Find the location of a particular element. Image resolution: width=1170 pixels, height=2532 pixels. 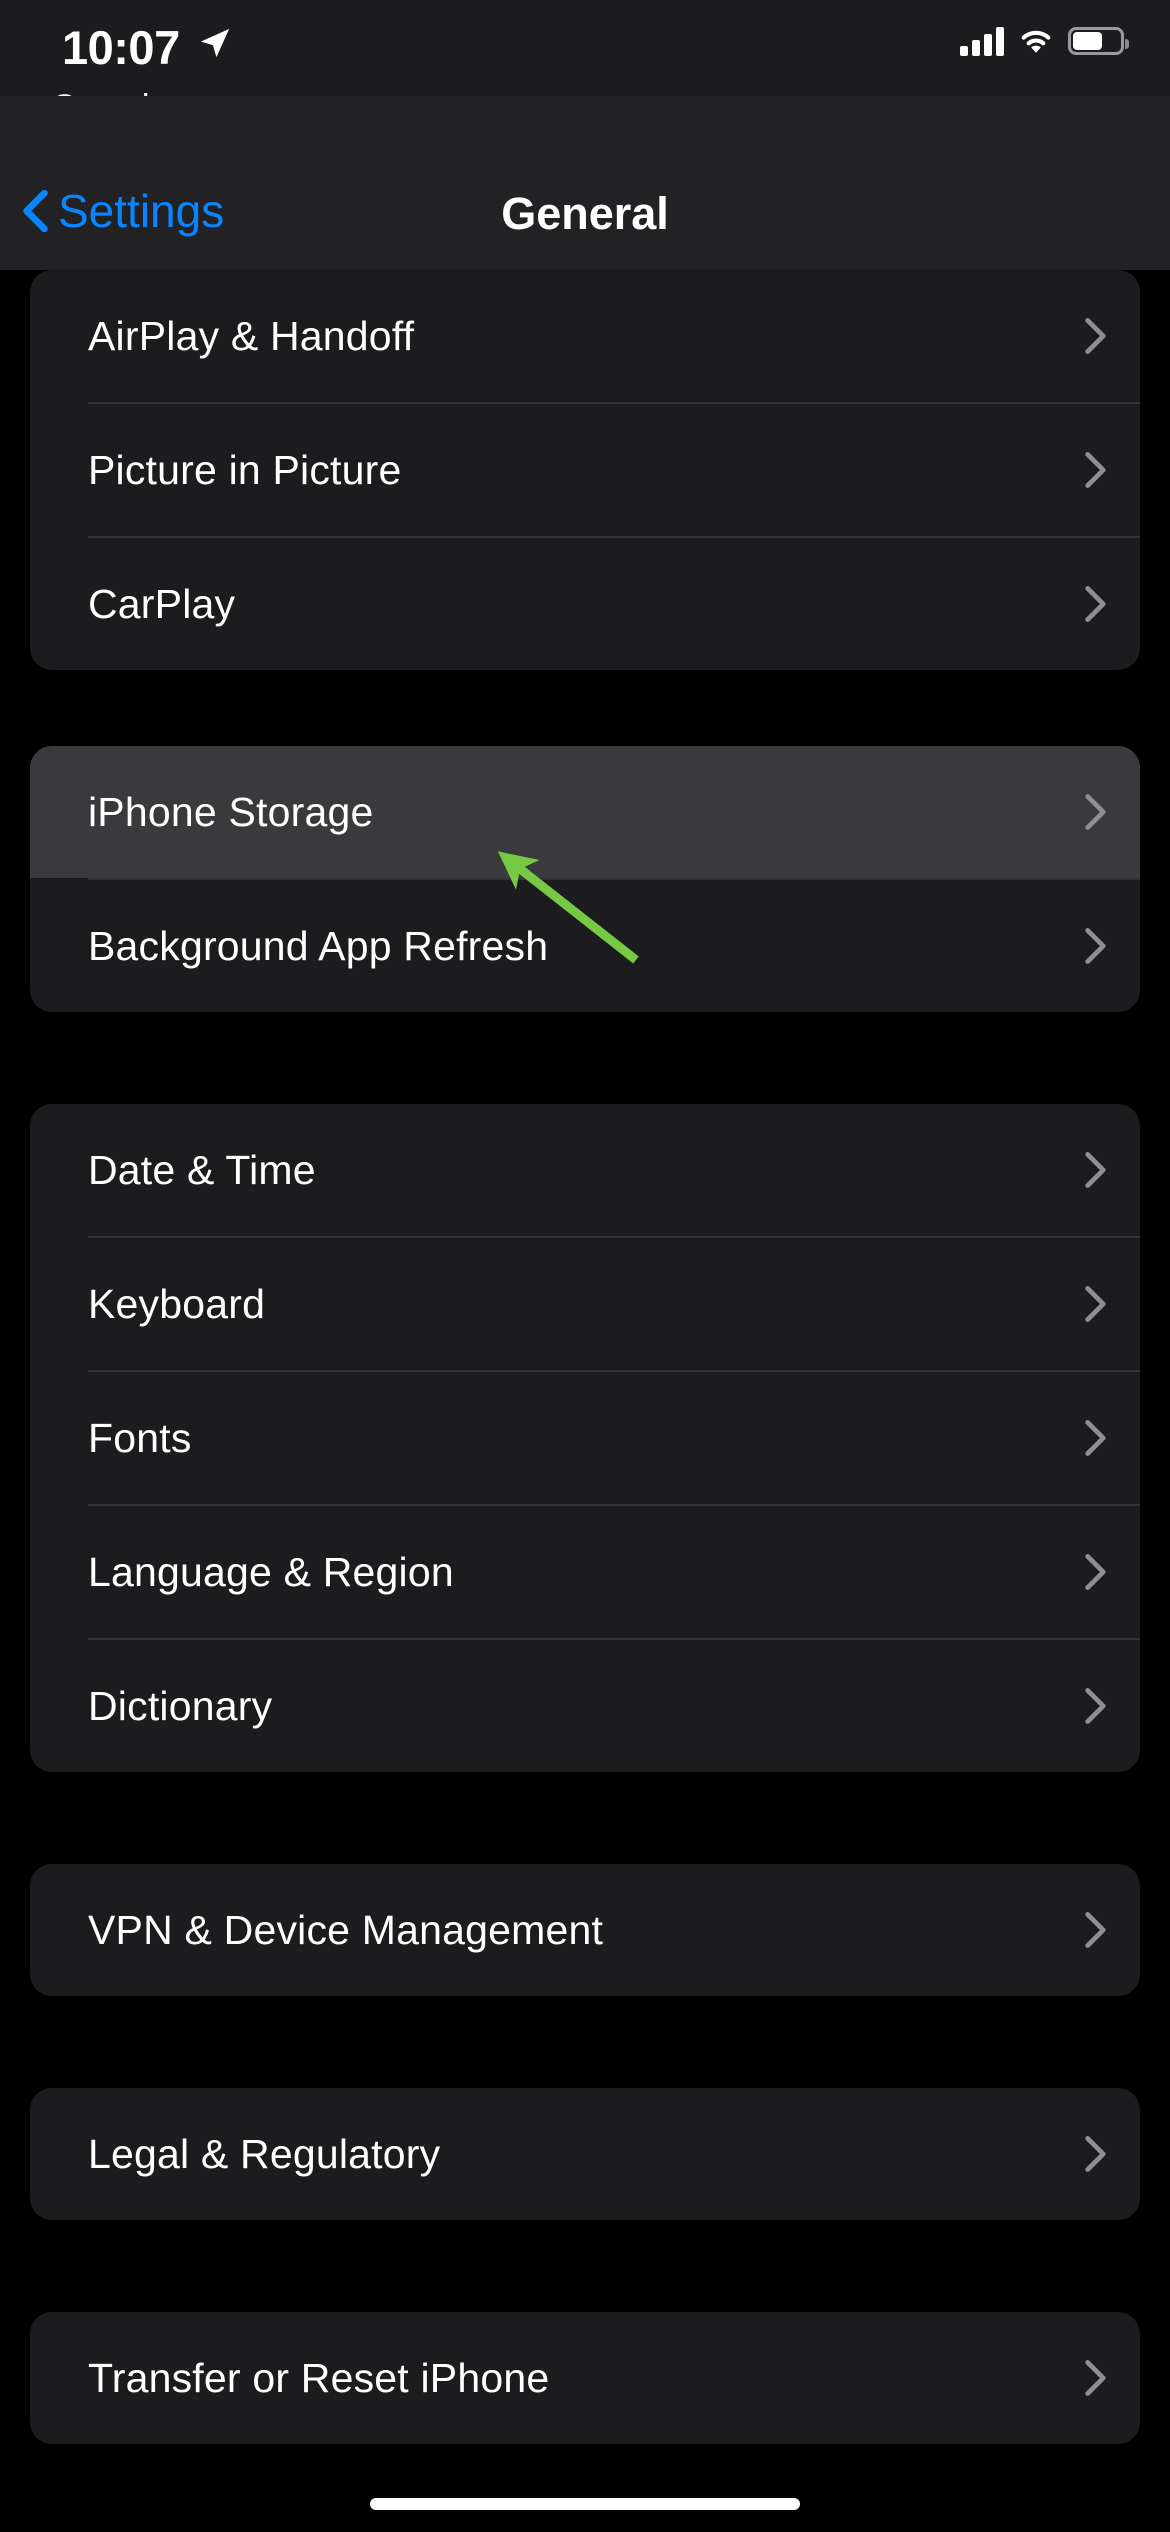

settings-row-label: Keyboard is located at coordinates (177, 1303).